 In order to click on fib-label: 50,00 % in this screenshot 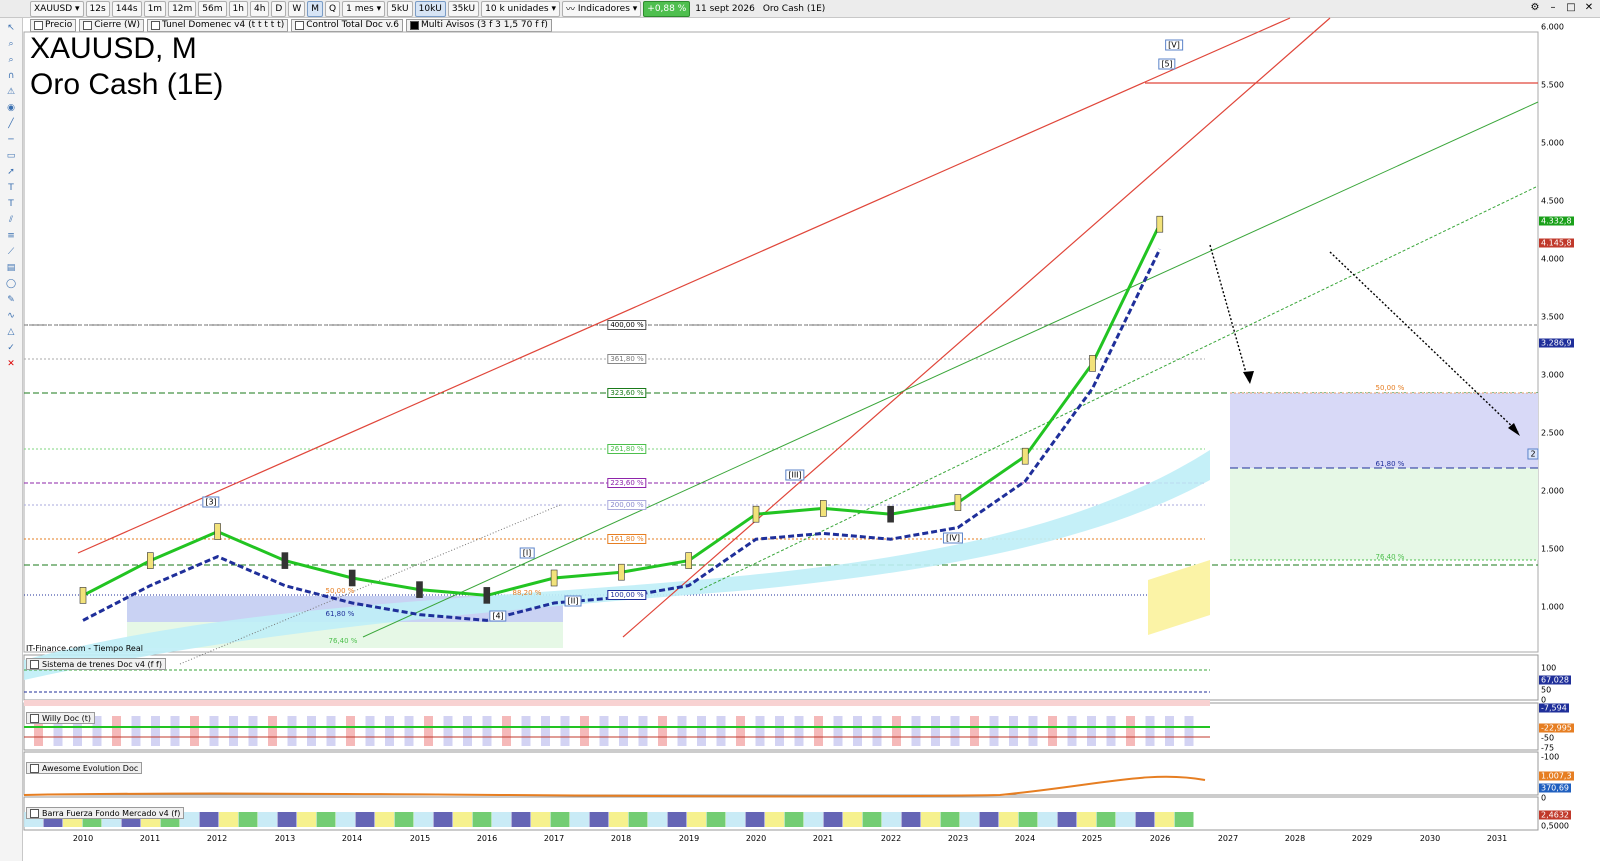, I will do `click(1390, 388)`.